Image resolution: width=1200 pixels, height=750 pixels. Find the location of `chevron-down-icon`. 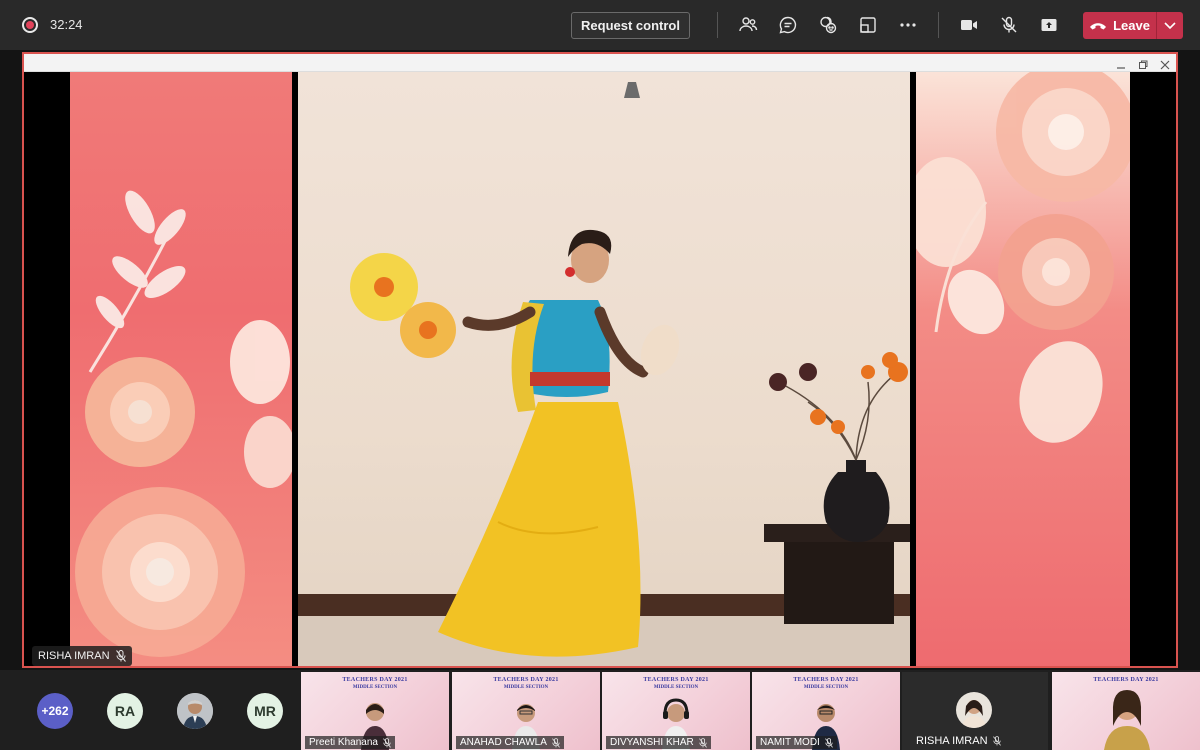

chevron-down-icon is located at coordinates (1170, 25).